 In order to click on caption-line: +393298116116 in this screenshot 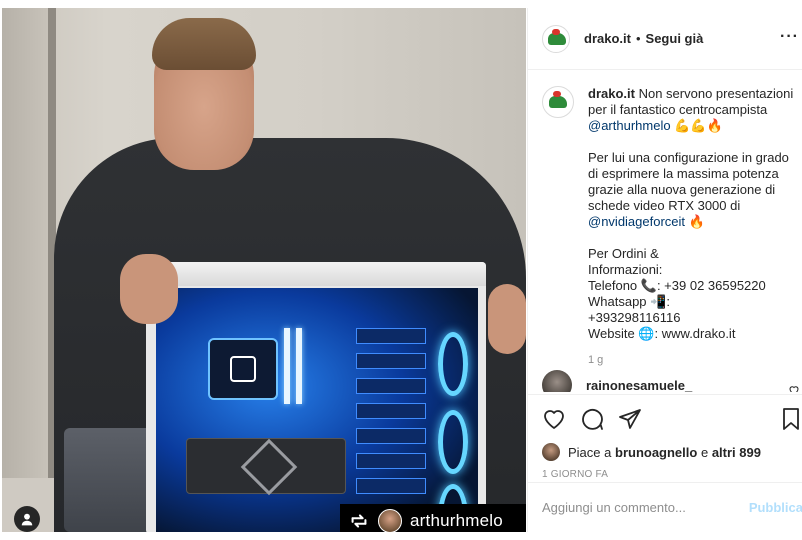, I will do `click(634, 317)`.